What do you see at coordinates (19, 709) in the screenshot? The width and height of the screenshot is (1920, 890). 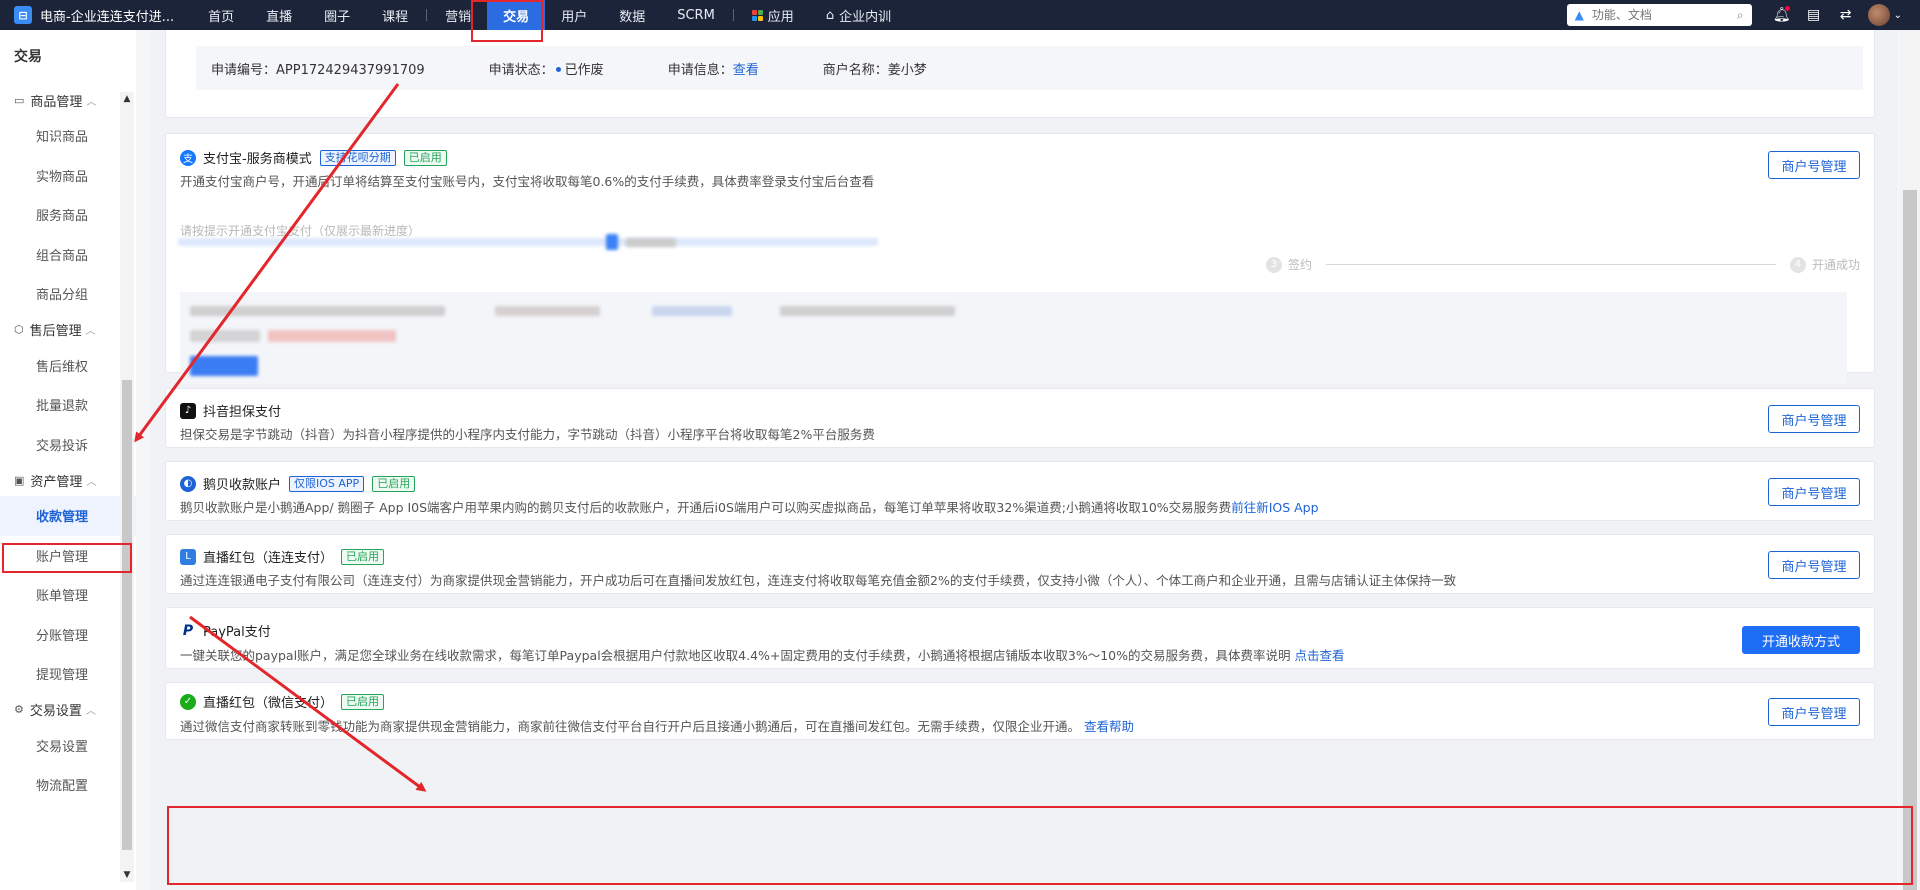 I see `settings-icon: ⚙` at bounding box center [19, 709].